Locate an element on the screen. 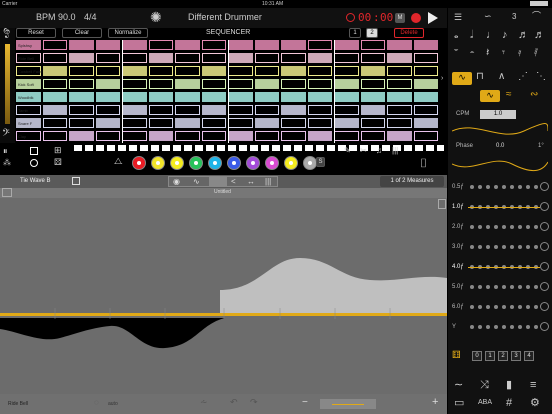  sine-wave-selected-icon: ∿ is located at coordinates (462, 78).